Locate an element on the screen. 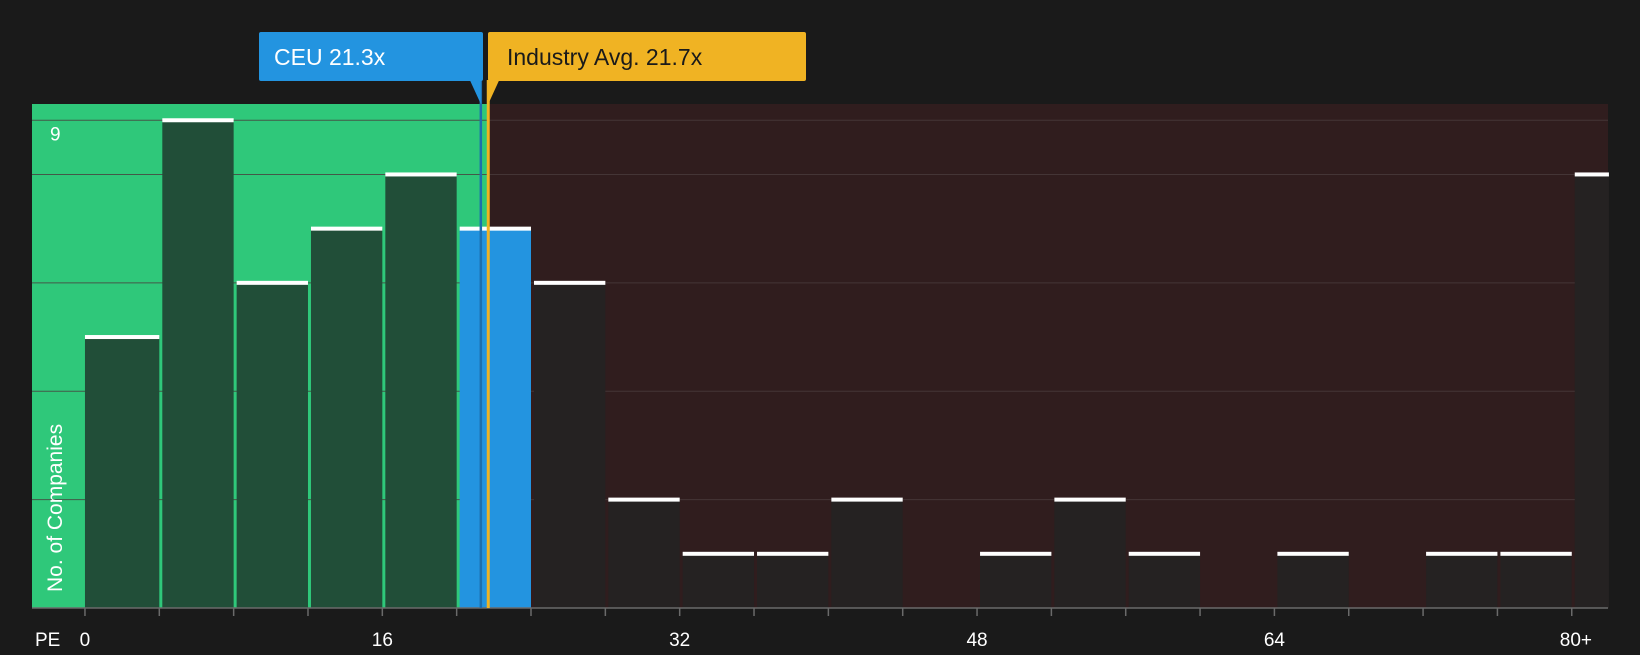 The image size is (1640, 655). industry-marker-label: Industry Avg. 21.7x is located at coordinates (605, 57).